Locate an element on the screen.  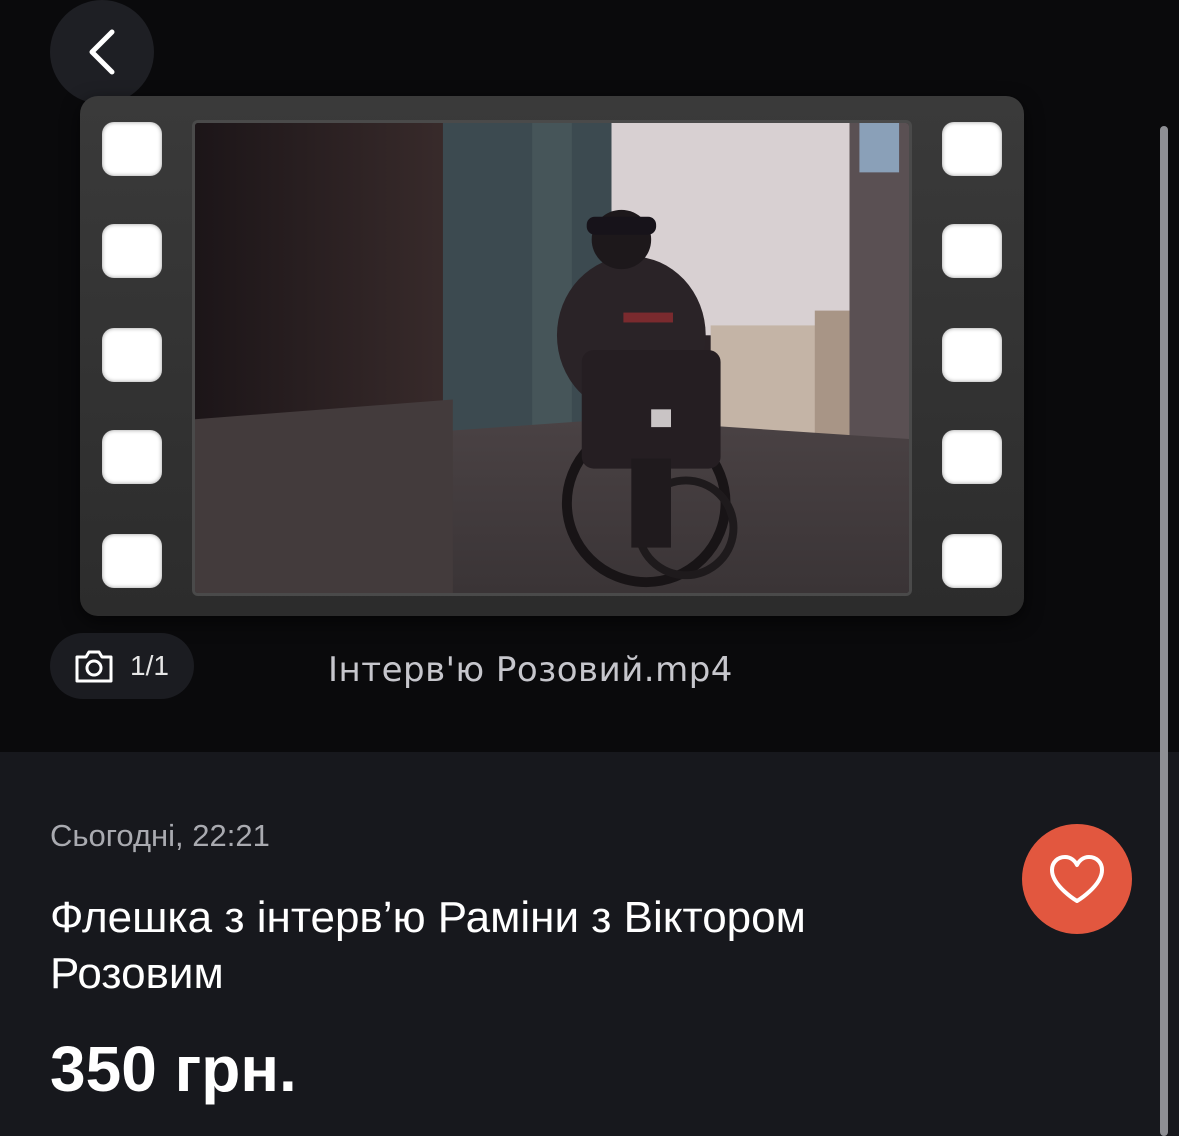
heart-icon is located at coordinates (1077, 879).